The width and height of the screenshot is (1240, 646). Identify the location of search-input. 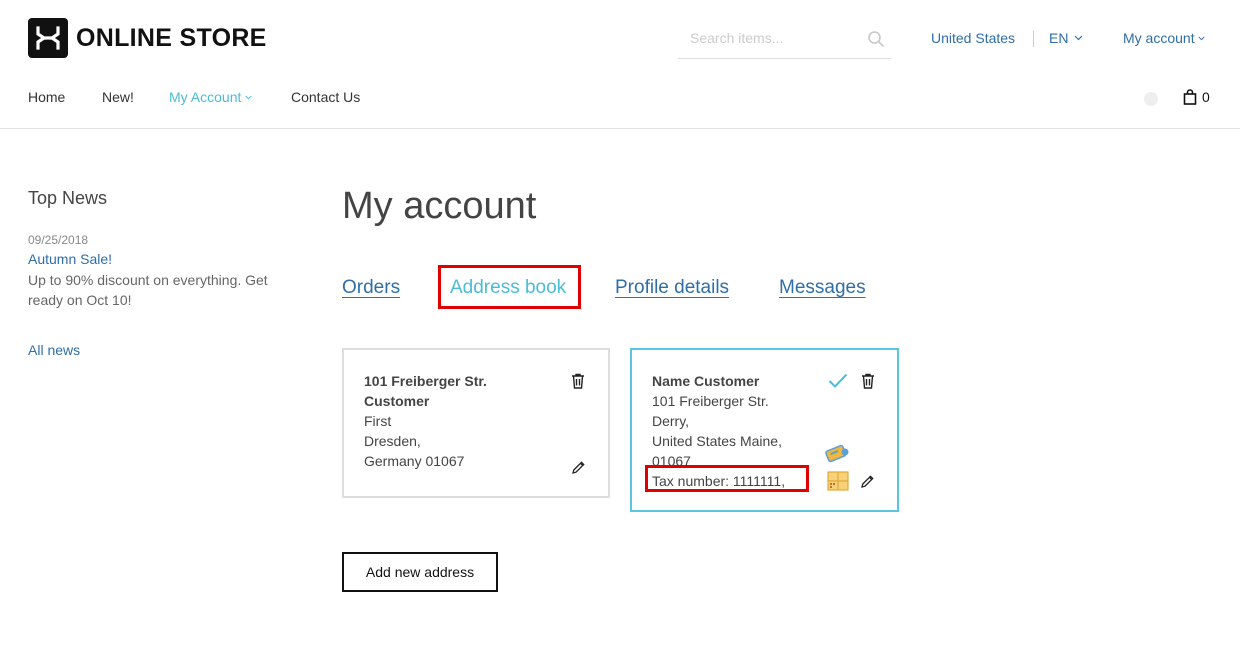
(780, 38).